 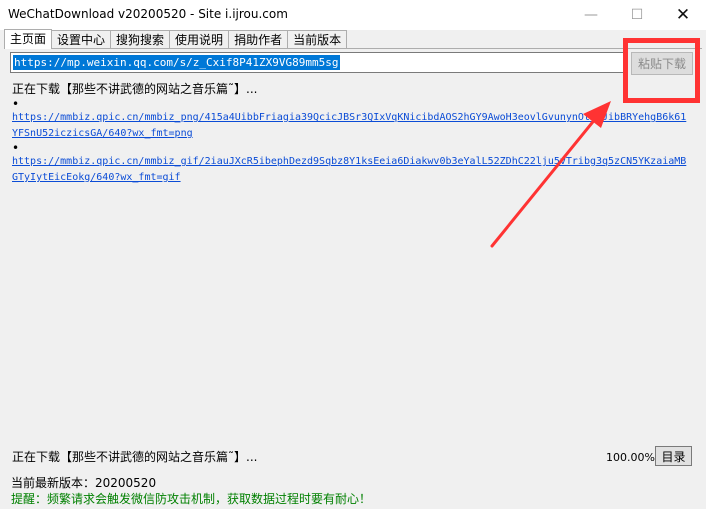 I want to click on tab-settings: 设置中心, so click(x=81, y=39).